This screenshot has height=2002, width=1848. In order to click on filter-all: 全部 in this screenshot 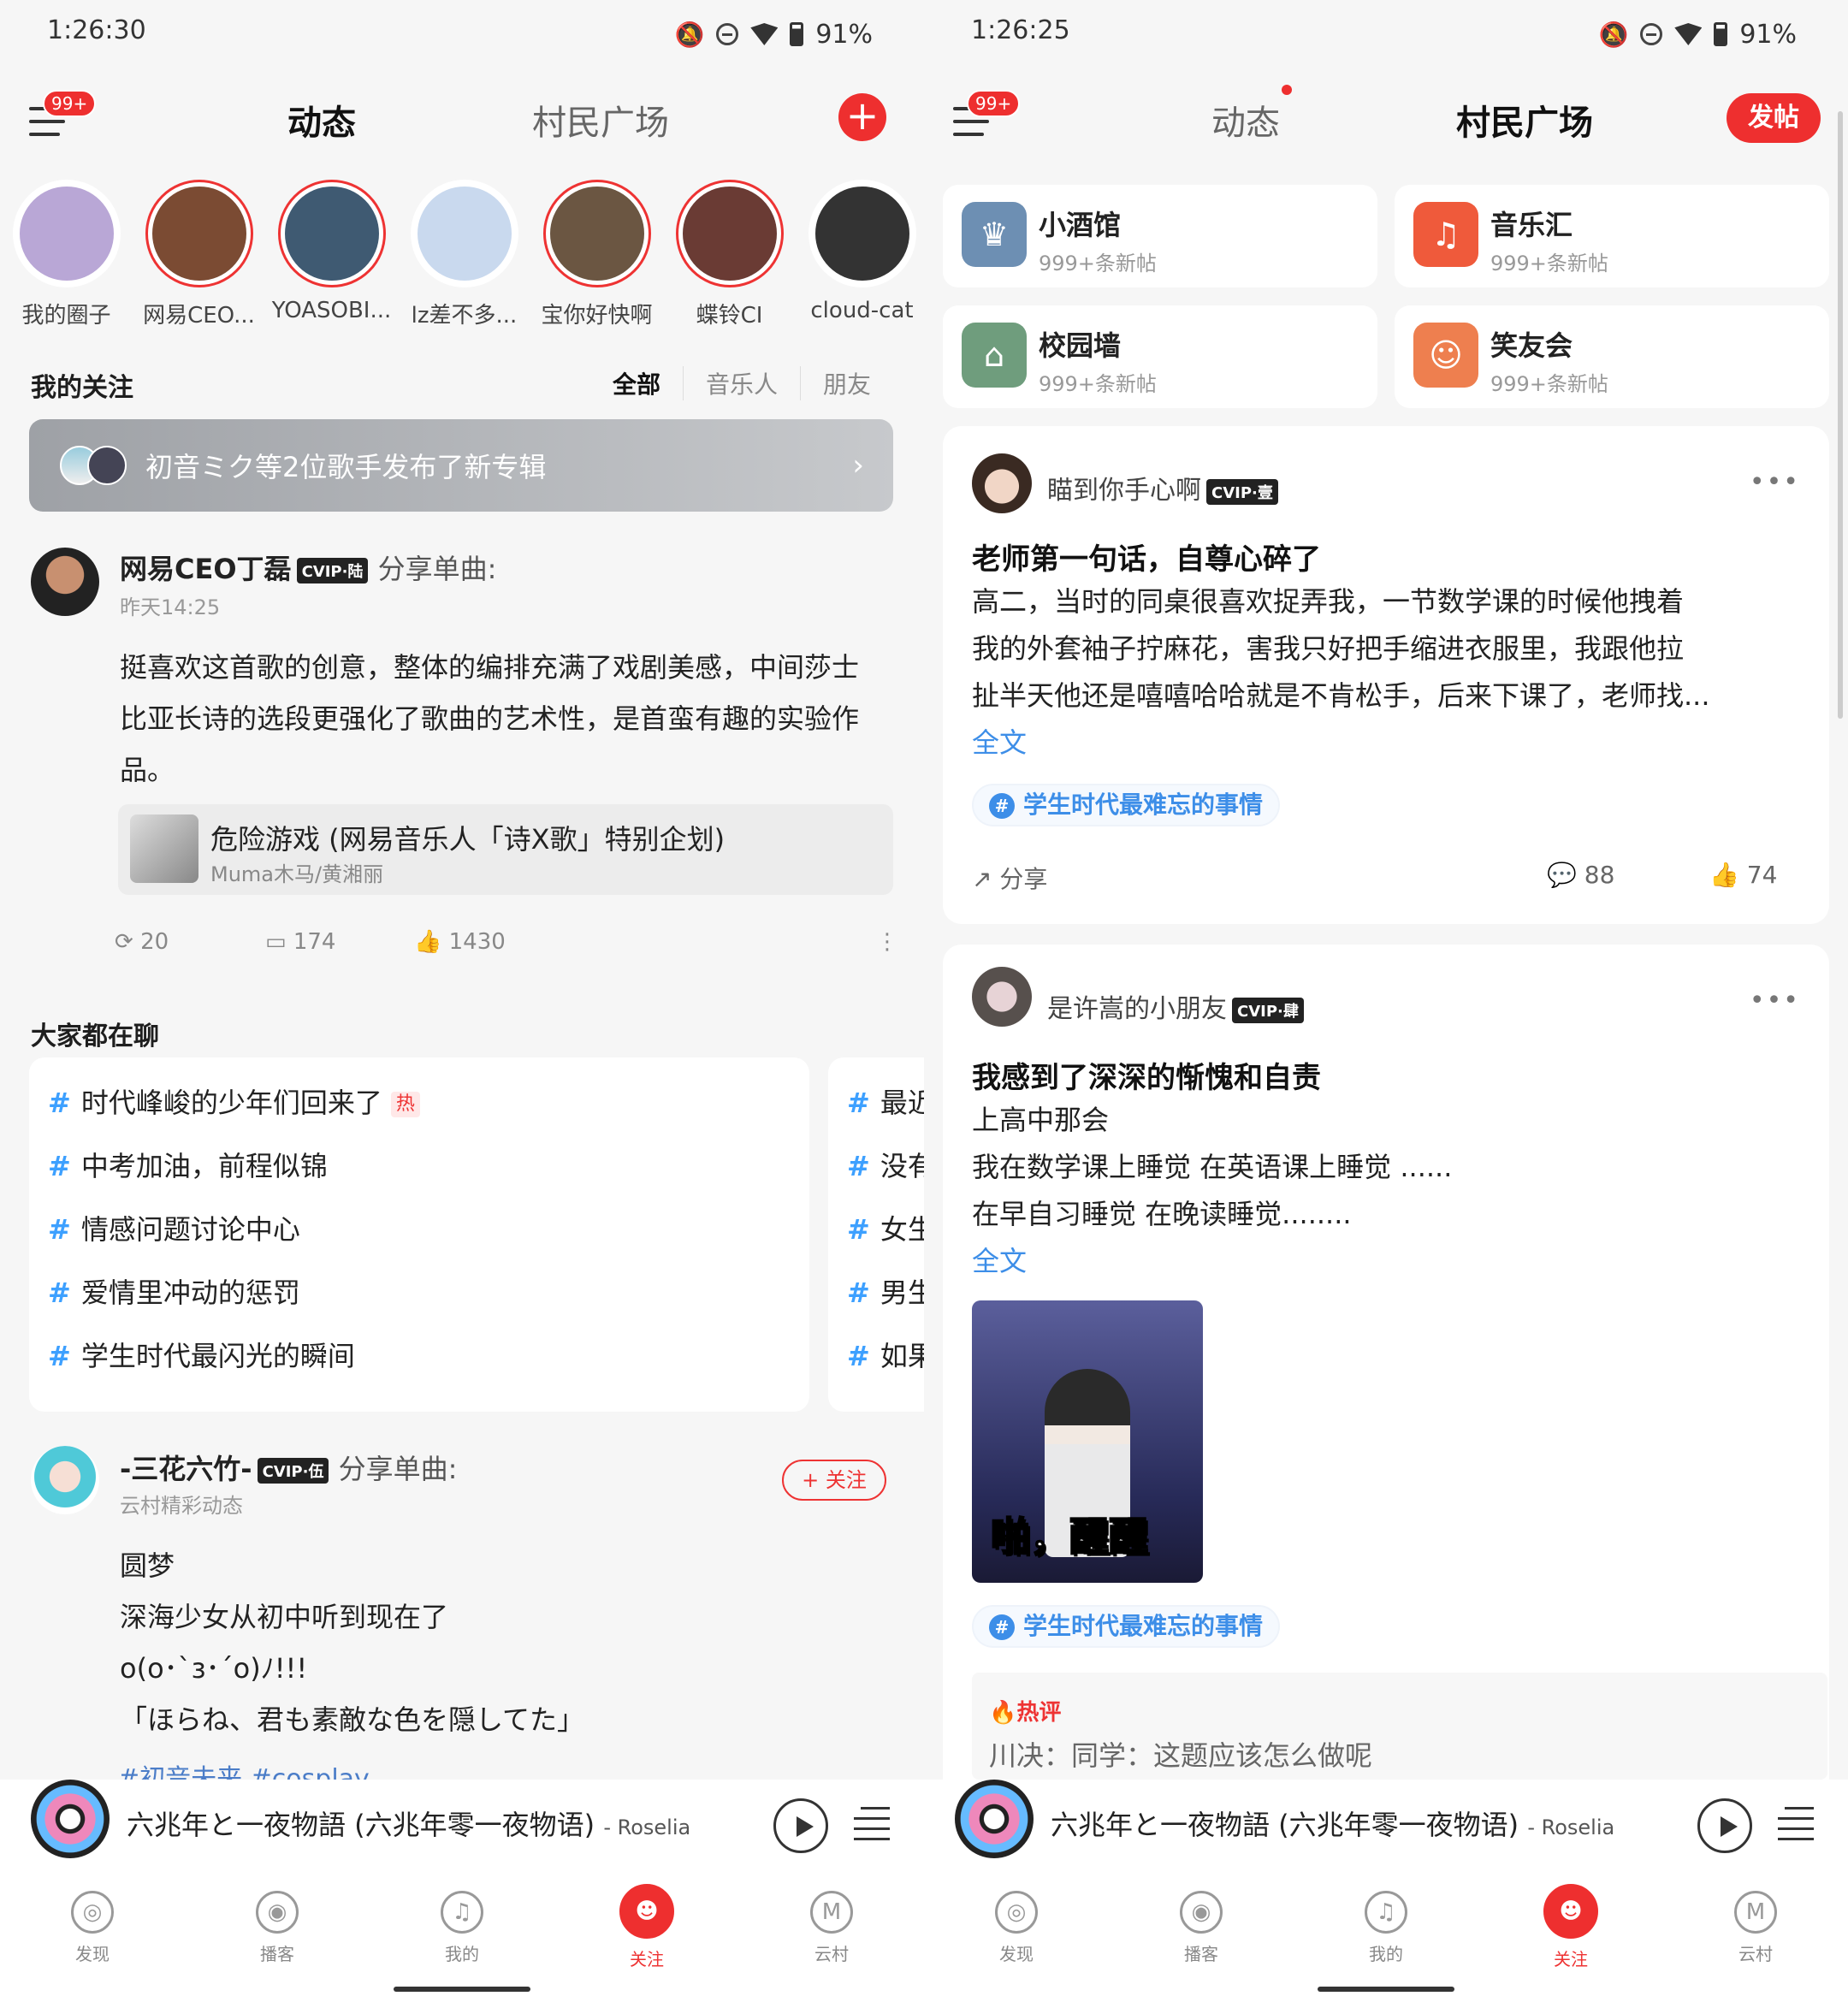, I will do `click(636, 383)`.